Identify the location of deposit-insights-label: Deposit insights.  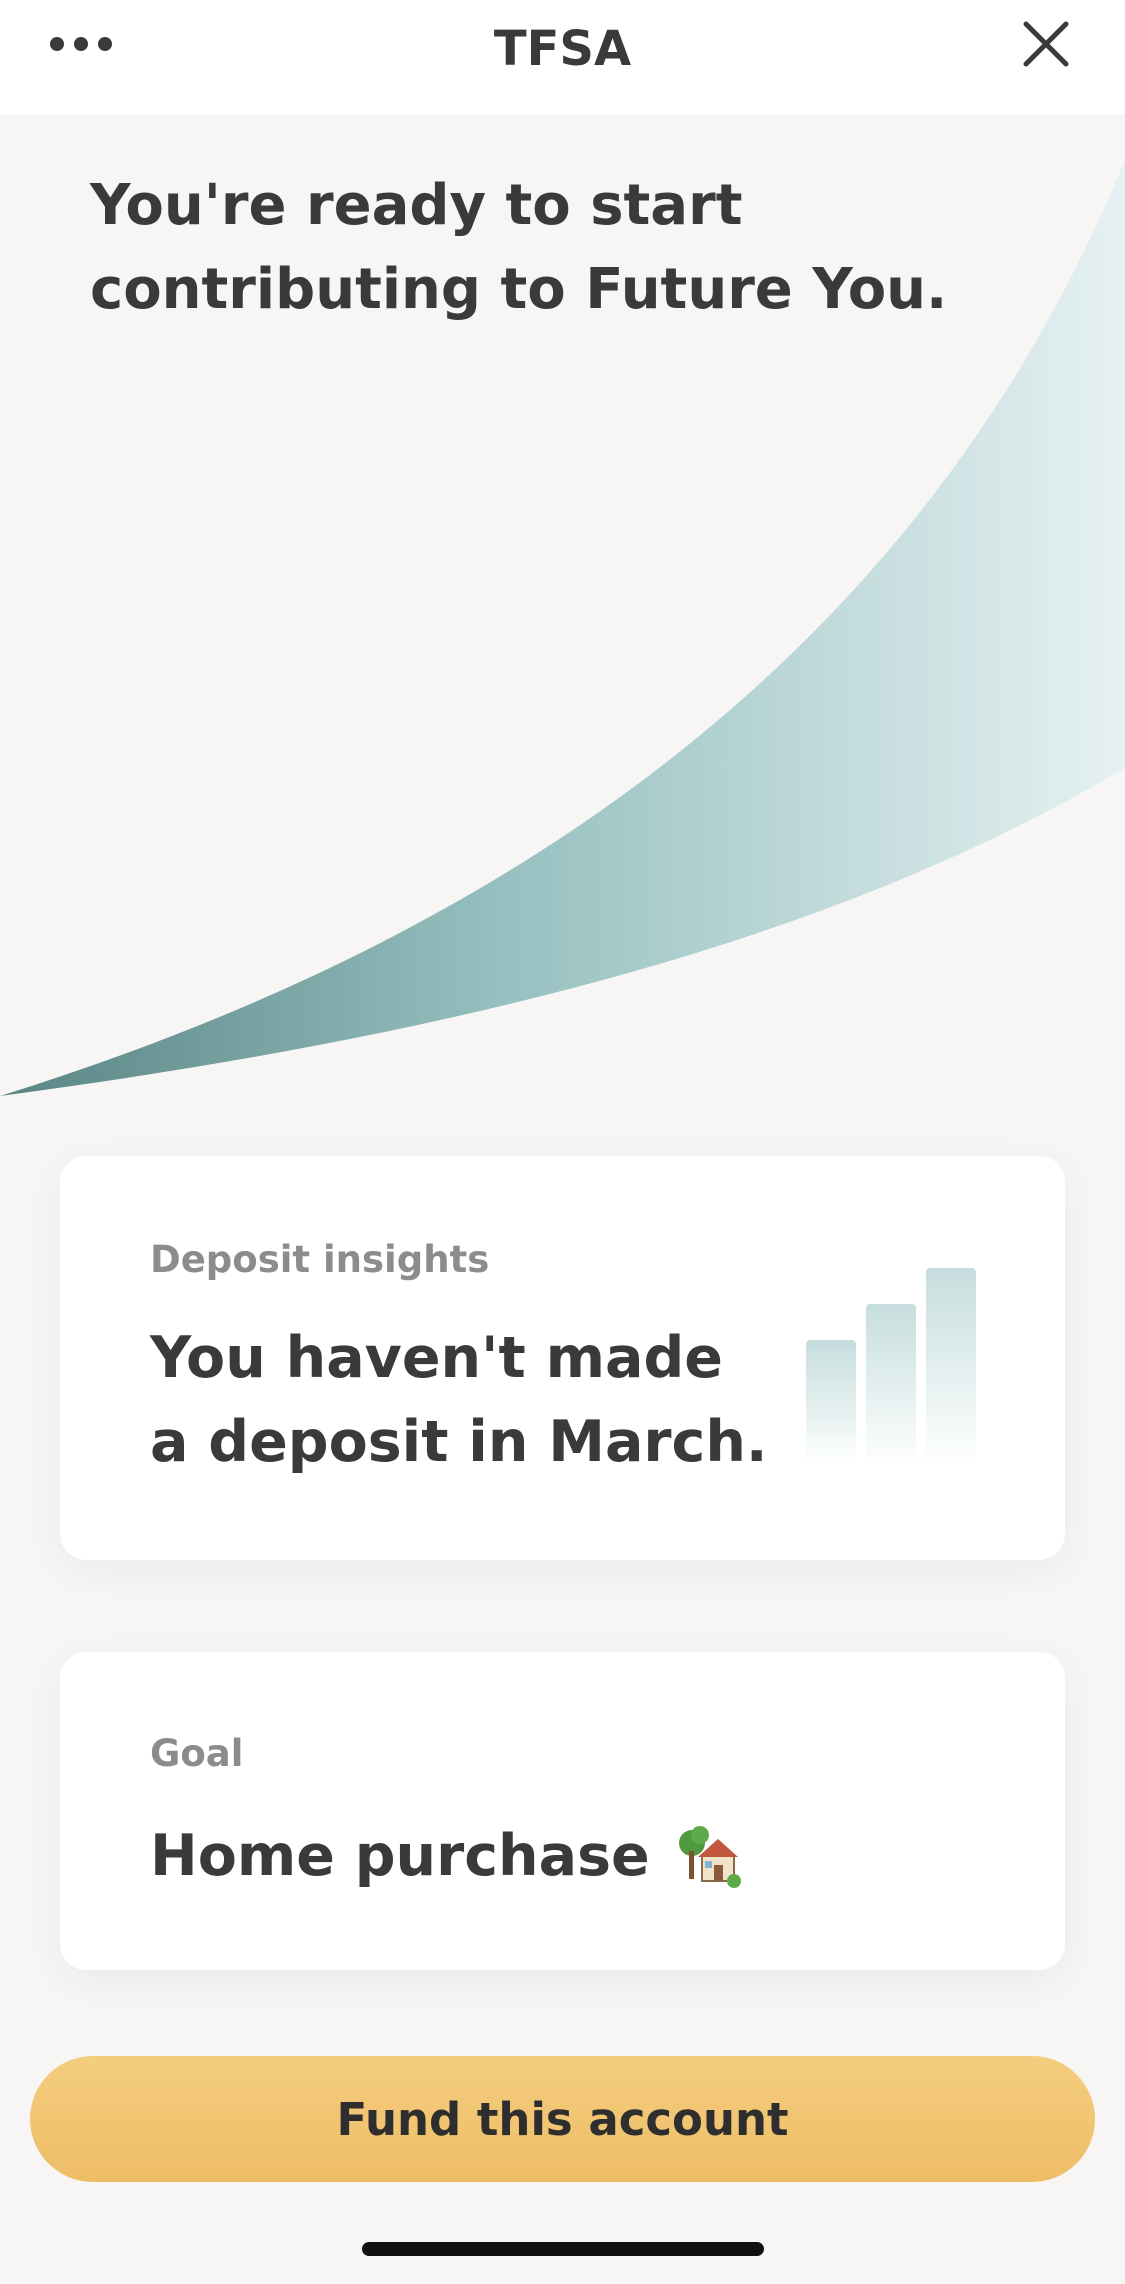
(320, 1259).